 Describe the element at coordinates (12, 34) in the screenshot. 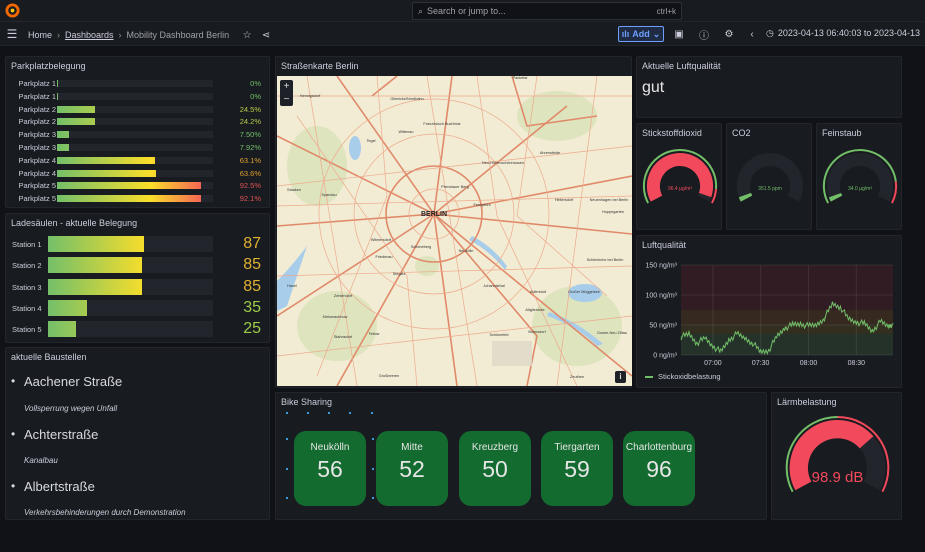

I see `menu-icon: ☰` at that location.